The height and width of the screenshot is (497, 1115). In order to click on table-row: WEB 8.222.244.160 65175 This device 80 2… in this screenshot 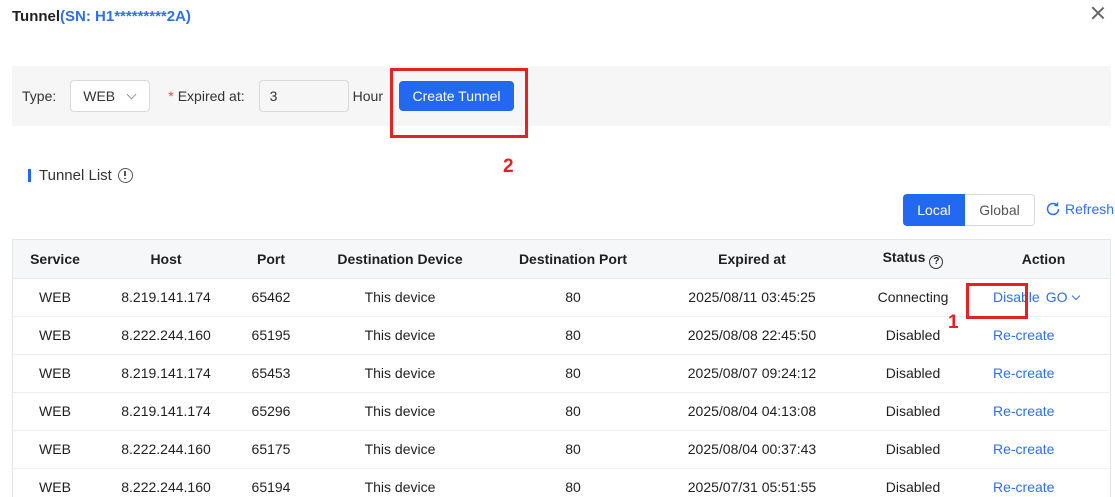, I will do `click(561, 449)`.